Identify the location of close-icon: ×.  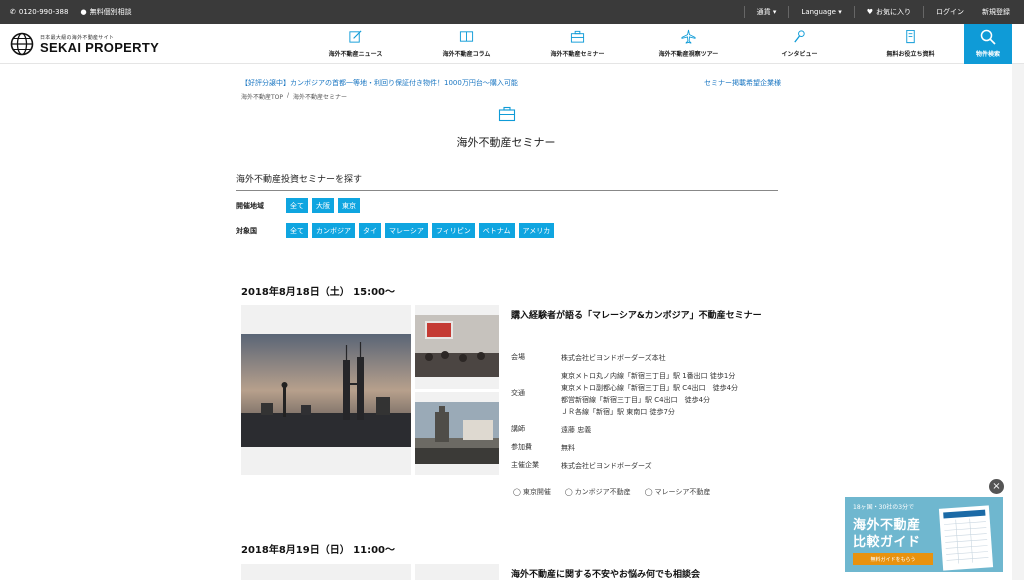
(996, 486).